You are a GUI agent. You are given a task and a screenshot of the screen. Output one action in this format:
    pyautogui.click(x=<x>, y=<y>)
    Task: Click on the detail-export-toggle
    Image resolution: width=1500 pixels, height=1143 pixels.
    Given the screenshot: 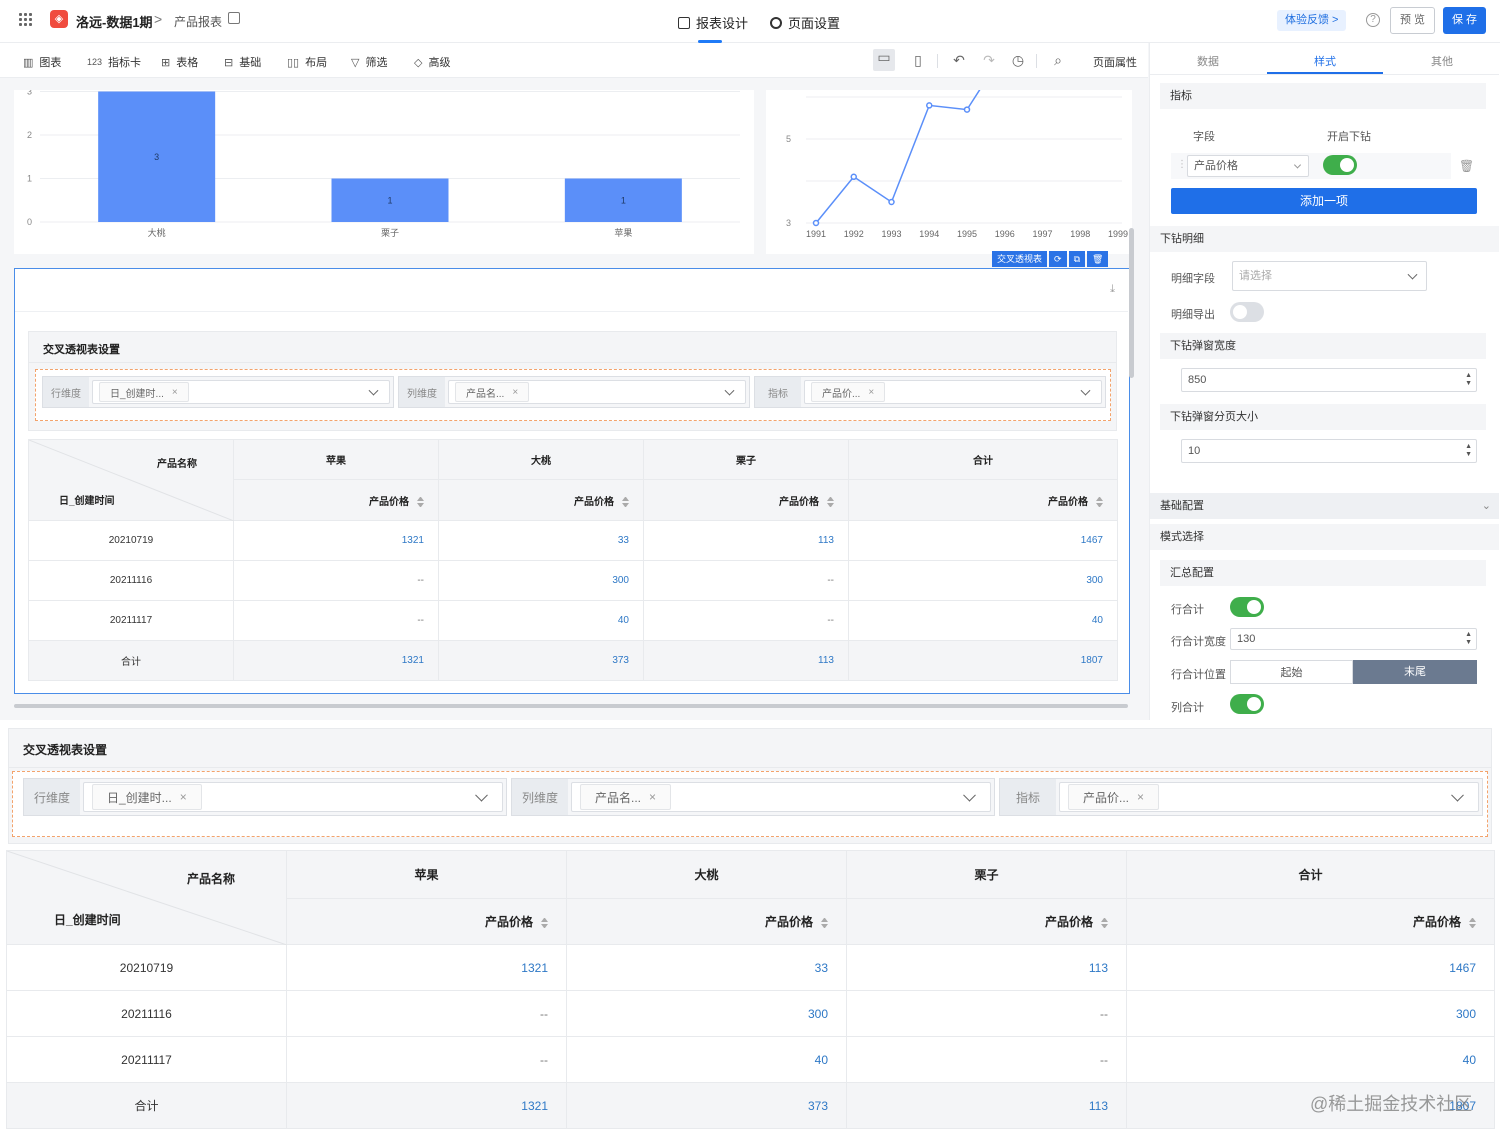 What is the action you would take?
    pyautogui.click(x=1247, y=312)
    